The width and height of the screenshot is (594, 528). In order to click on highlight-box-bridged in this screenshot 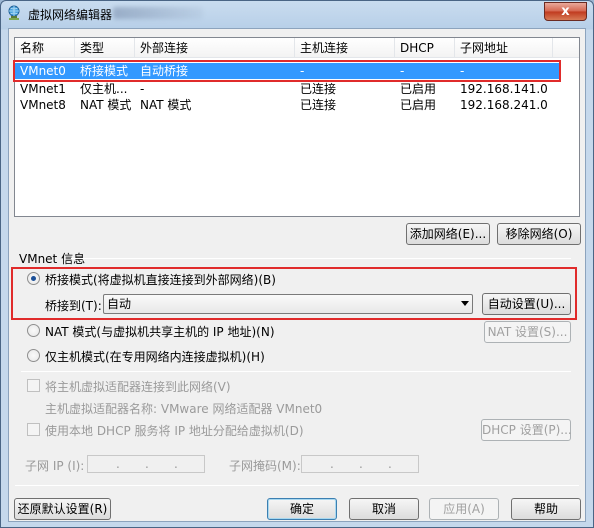, I will do `click(294, 293)`.